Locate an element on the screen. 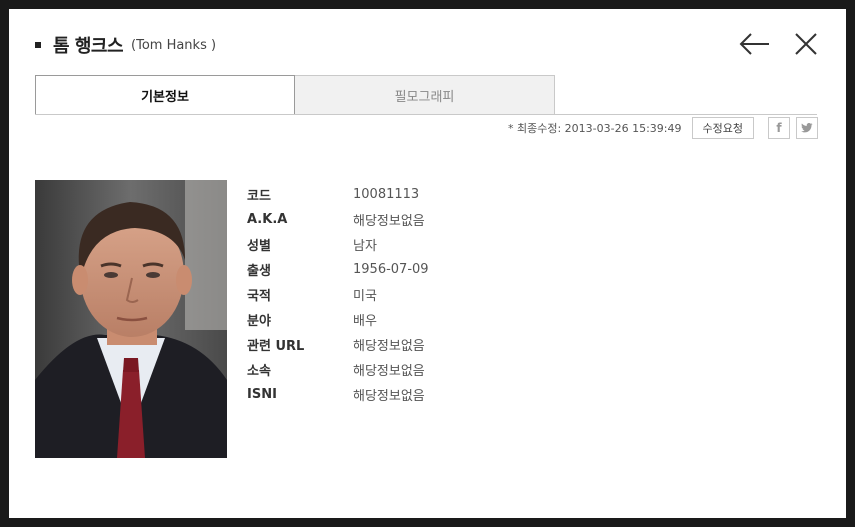 This screenshot has height=527, width=855. facebook-icon: f is located at coordinates (779, 128).